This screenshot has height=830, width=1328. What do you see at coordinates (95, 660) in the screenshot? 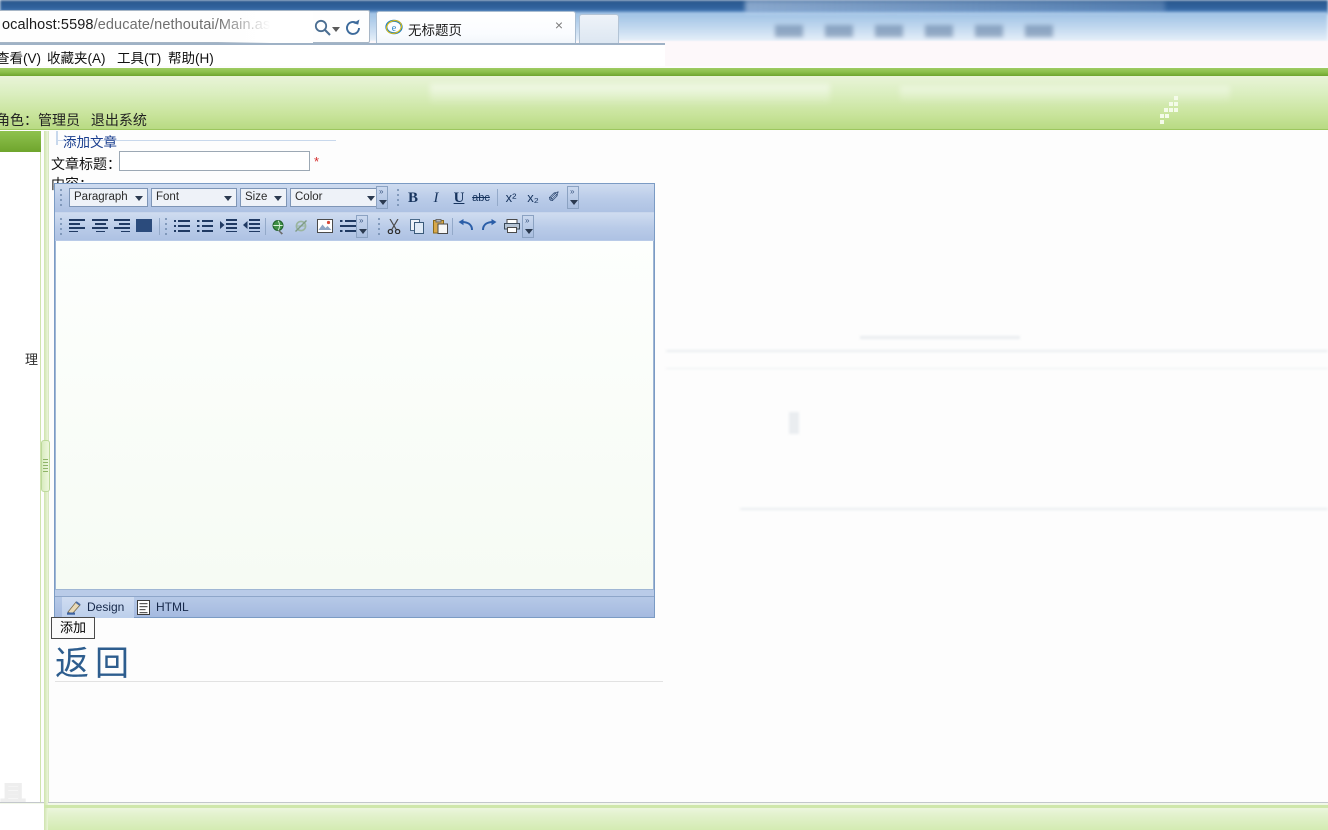
I see `back-link: 返回` at bounding box center [95, 660].